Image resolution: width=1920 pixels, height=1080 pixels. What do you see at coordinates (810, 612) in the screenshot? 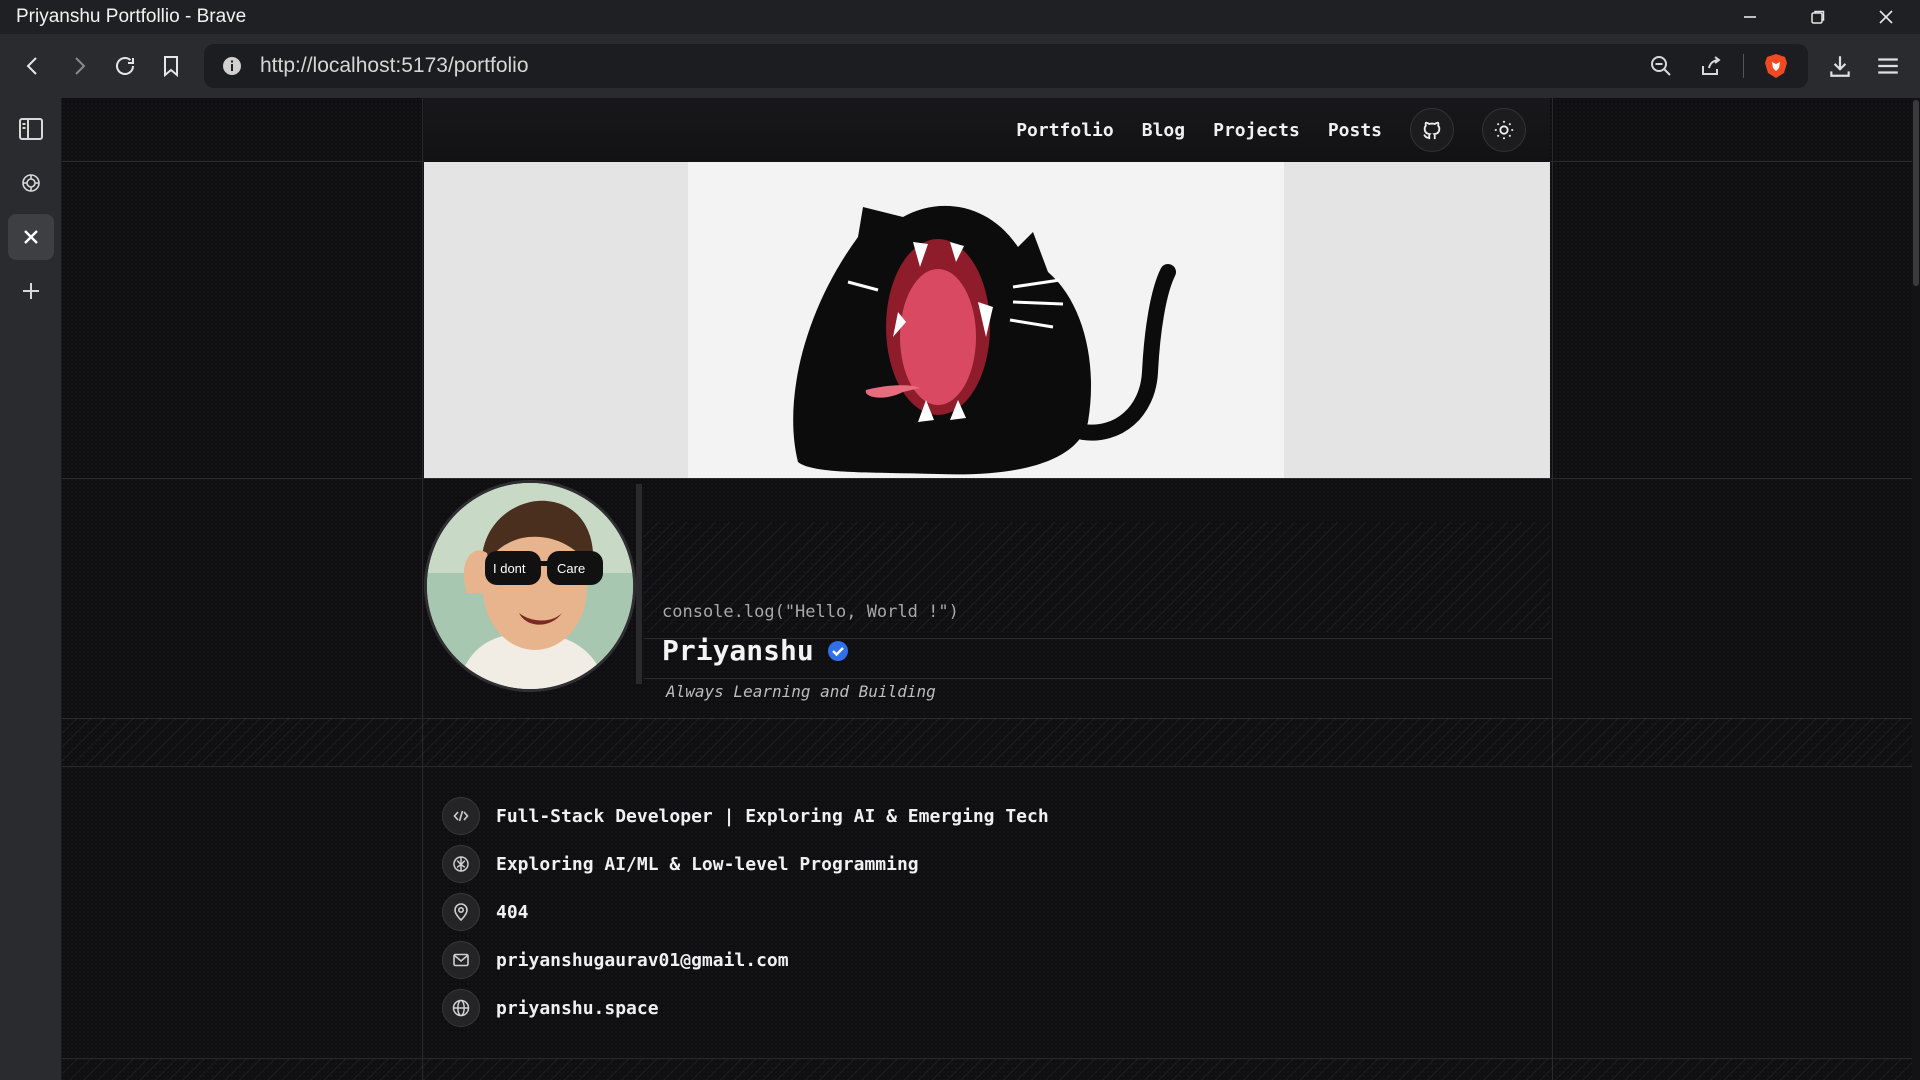
I see `console-line: console.log("Hello, World !")` at bounding box center [810, 612].